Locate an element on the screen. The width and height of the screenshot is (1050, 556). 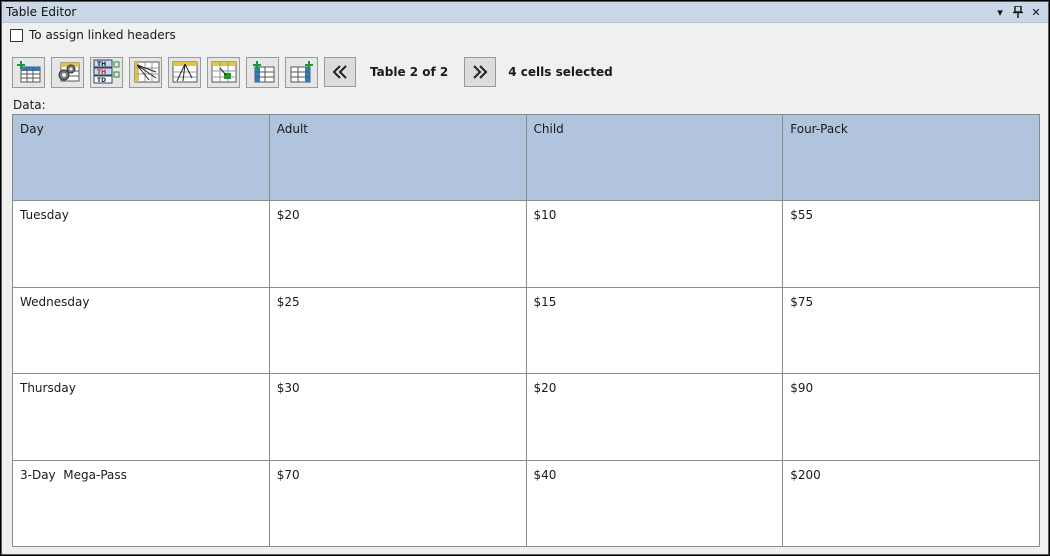
previous-table-button is located at coordinates (340, 72).